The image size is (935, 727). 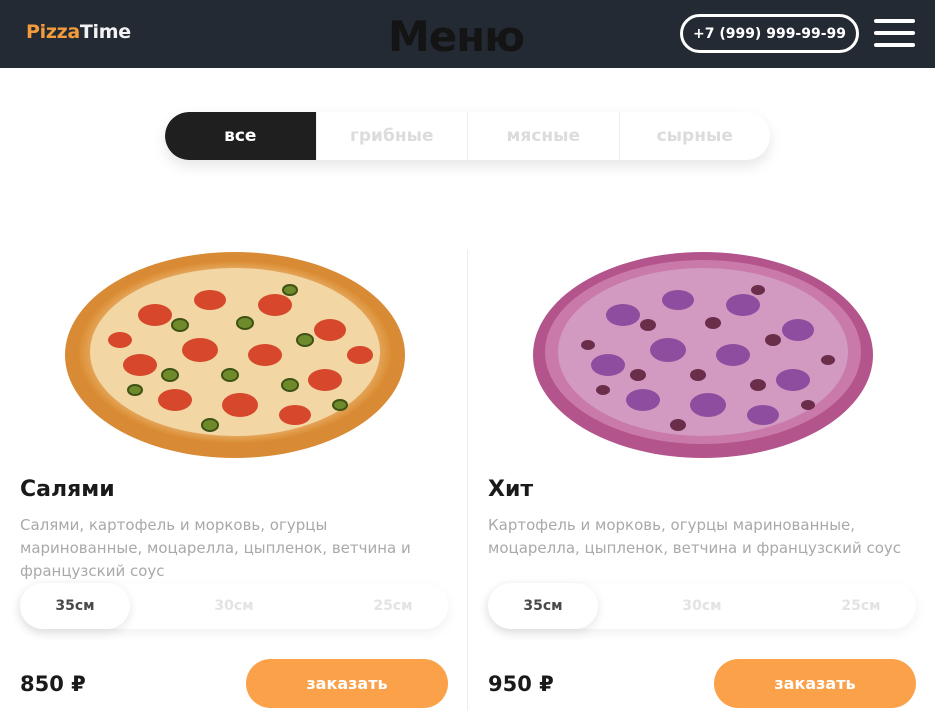 I want to click on product-name: Хит, so click(x=511, y=489).